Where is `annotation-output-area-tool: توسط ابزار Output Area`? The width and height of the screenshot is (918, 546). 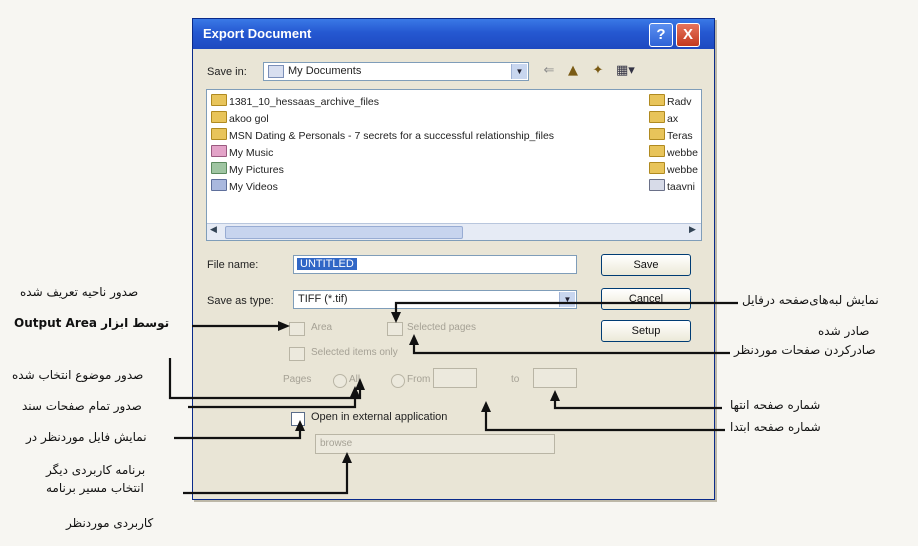 annotation-output-area-tool: توسط ابزار Output Area is located at coordinates (92, 323).